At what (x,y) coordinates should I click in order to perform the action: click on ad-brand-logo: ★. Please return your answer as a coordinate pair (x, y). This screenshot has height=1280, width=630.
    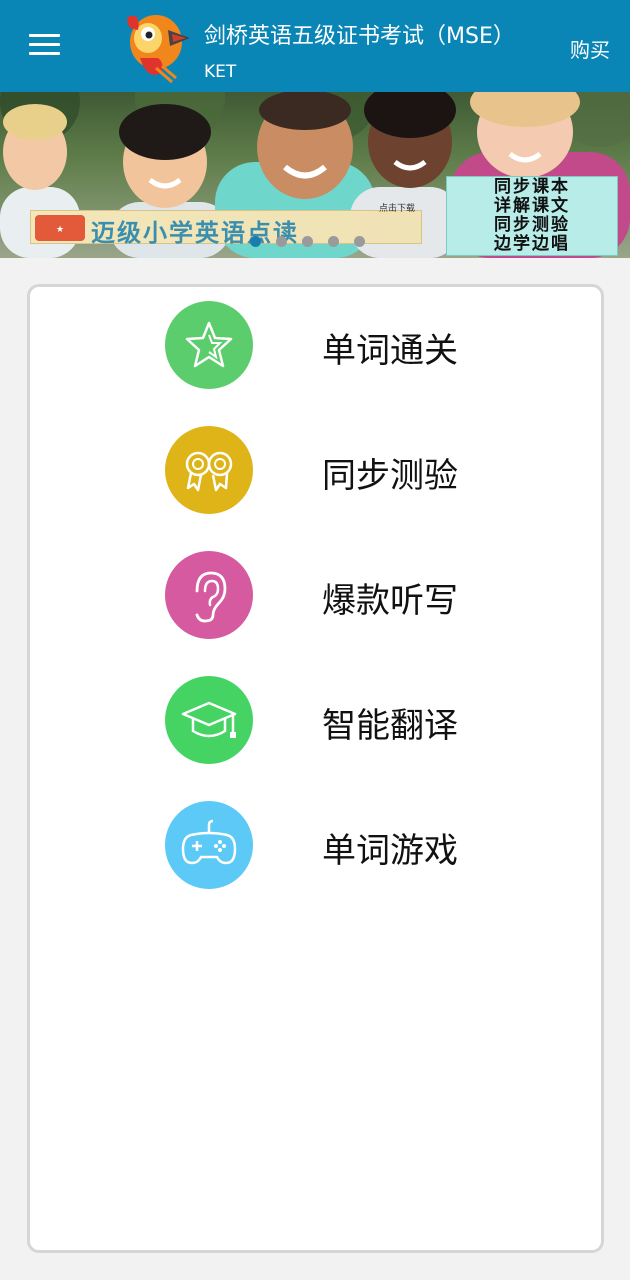
    Looking at the image, I should click on (60, 228).